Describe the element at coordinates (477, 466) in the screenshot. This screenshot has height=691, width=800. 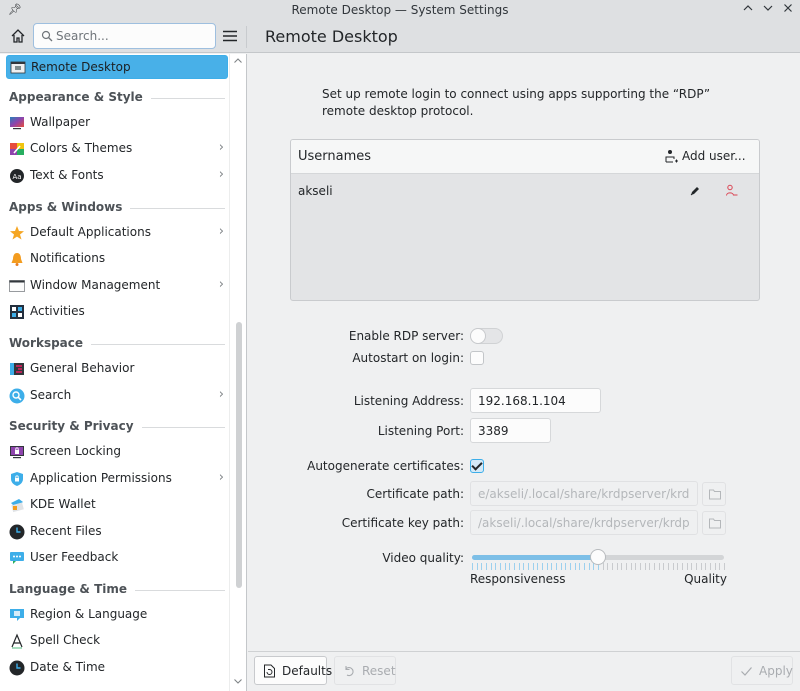
I see `autogenerate-certificates-checkbox` at that location.